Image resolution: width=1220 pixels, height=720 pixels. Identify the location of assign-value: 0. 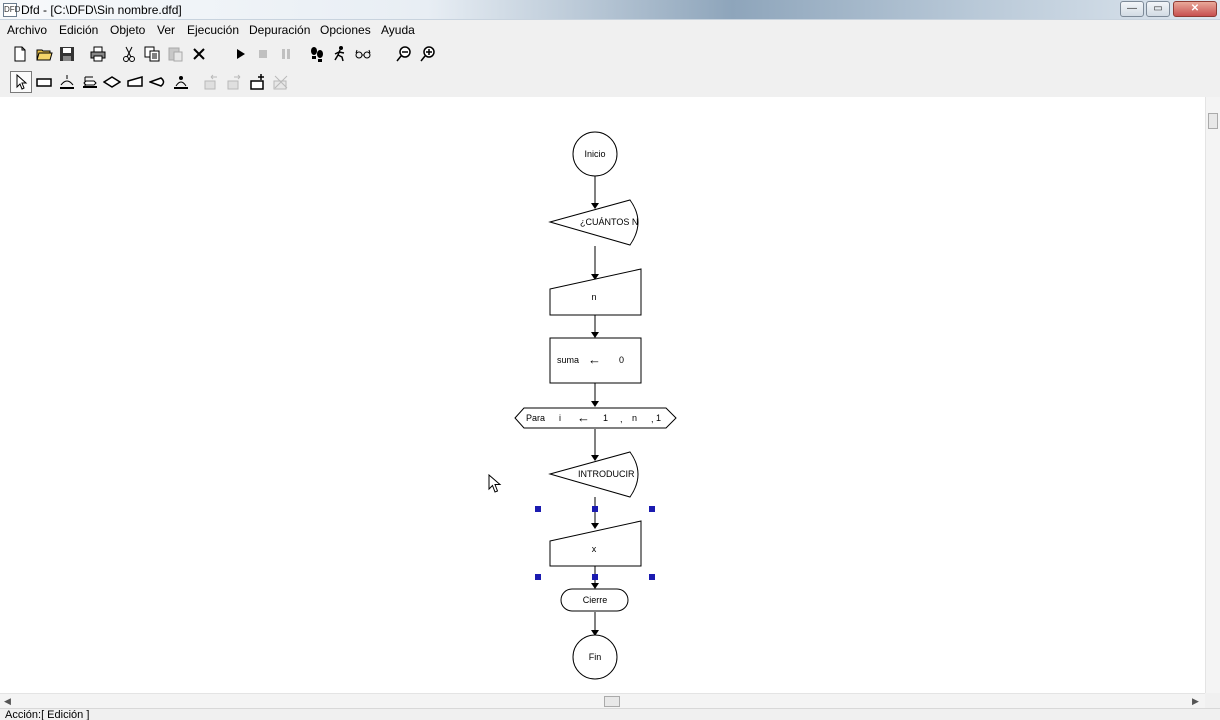
(621, 360).